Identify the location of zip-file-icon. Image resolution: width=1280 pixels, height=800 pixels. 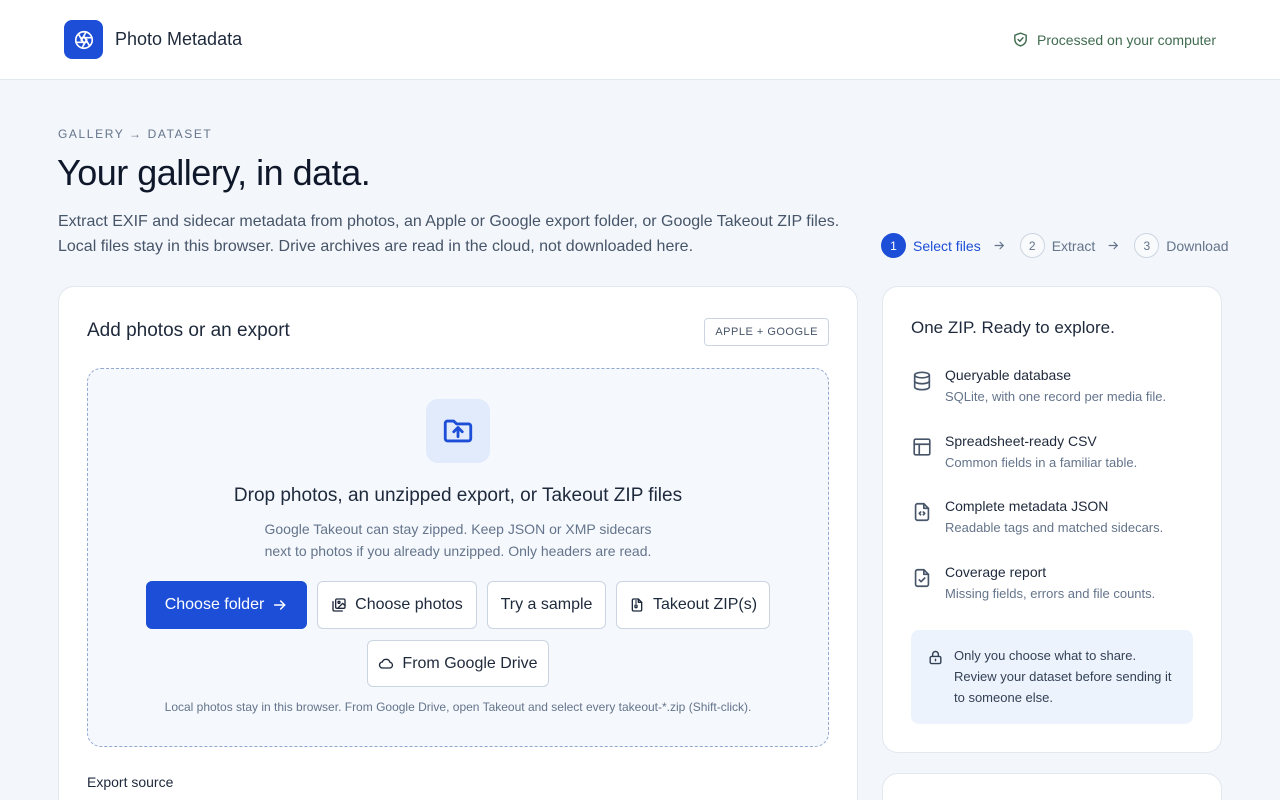
(637, 605).